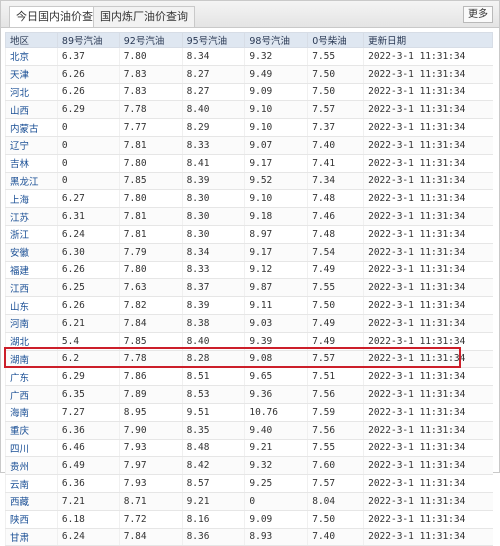 The width and height of the screenshot is (500, 546). What do you see at coordinates (213, 394) in the screenshot?
I see `gas-95-cell: 8.53` at bounding box center [213, 394].